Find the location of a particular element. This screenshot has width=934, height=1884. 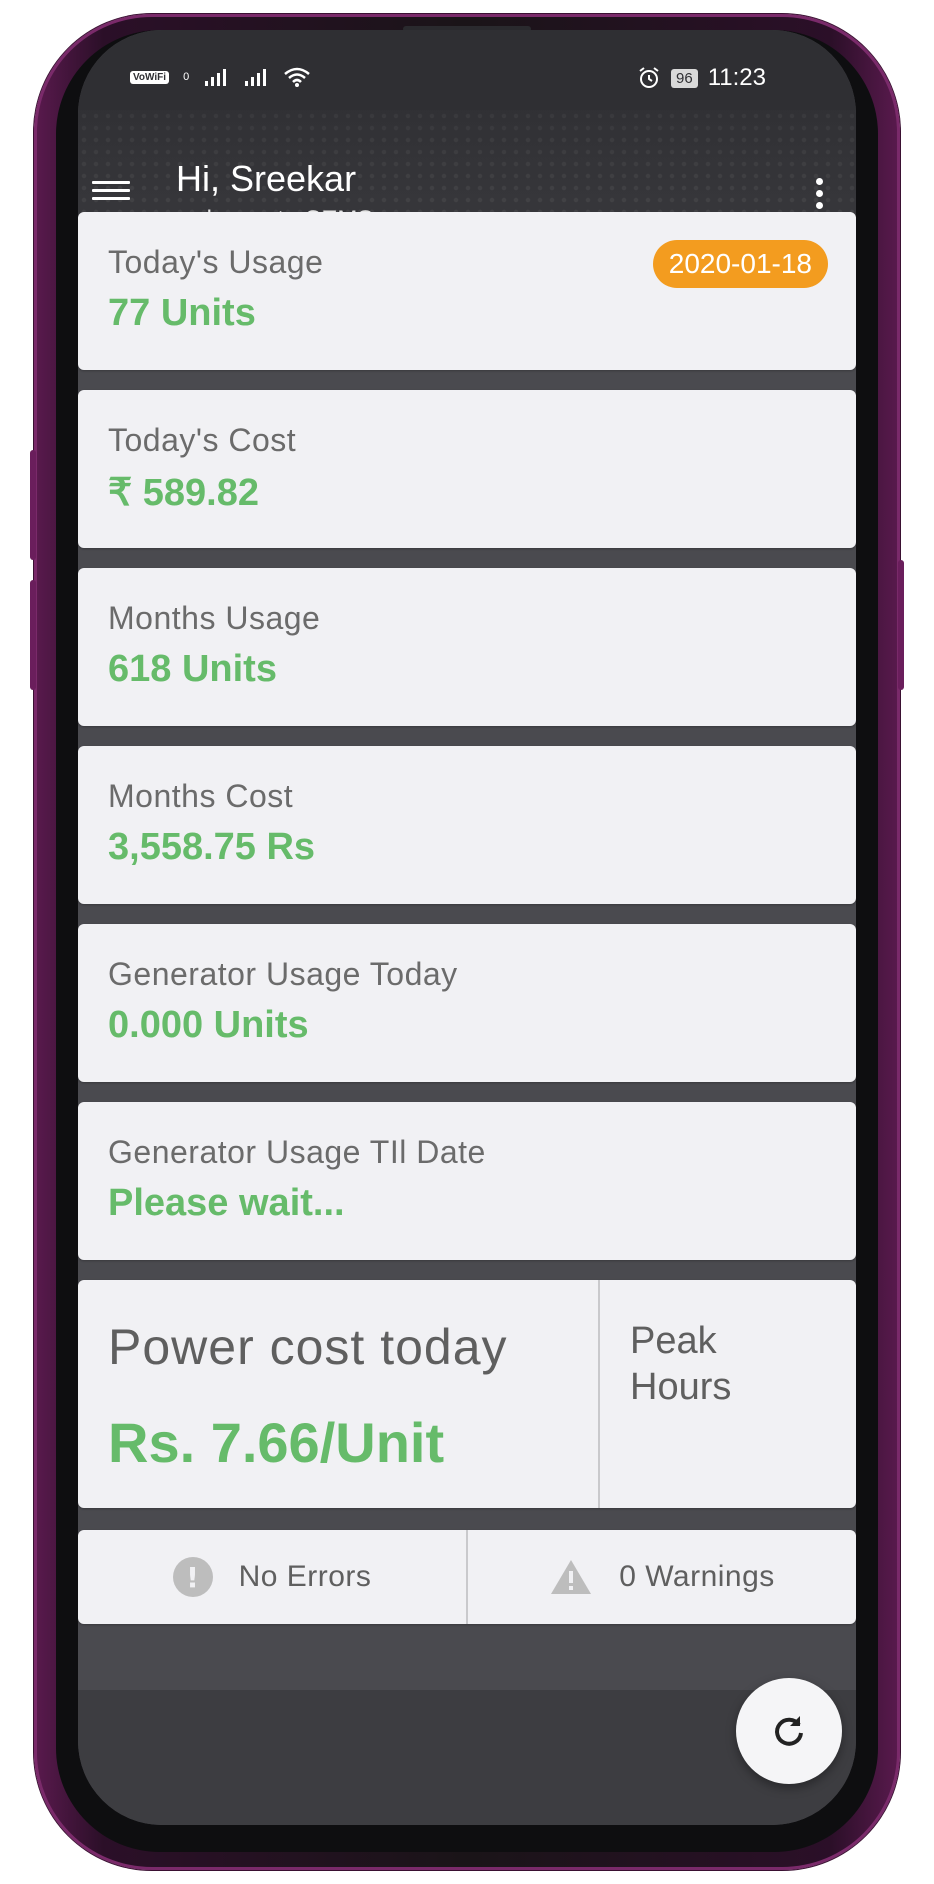

vowifi-indicator: VoWiFi is located at coordinates (150, 77).